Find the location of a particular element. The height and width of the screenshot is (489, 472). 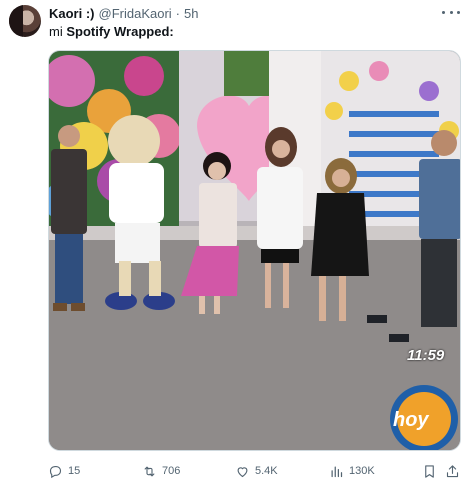

like-button: 5.4K is located at coordinates (256, 471).